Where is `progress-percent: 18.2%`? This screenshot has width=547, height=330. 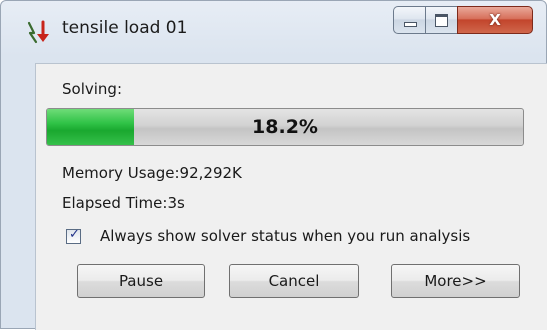 progress-percent: 18.2% is located at coordinates (285, 127).